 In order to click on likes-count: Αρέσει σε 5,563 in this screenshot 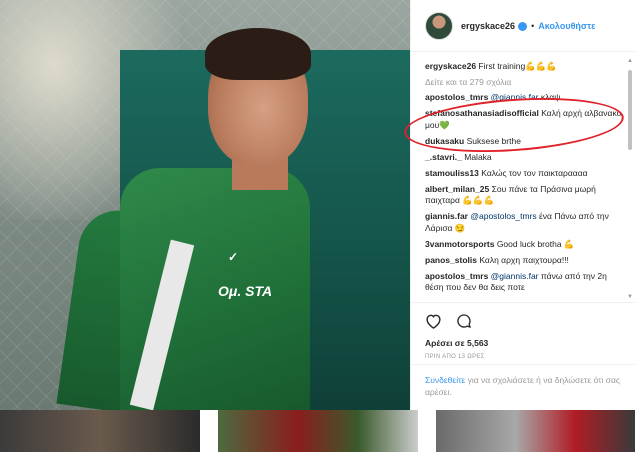, I will do `click(523, 343)`.